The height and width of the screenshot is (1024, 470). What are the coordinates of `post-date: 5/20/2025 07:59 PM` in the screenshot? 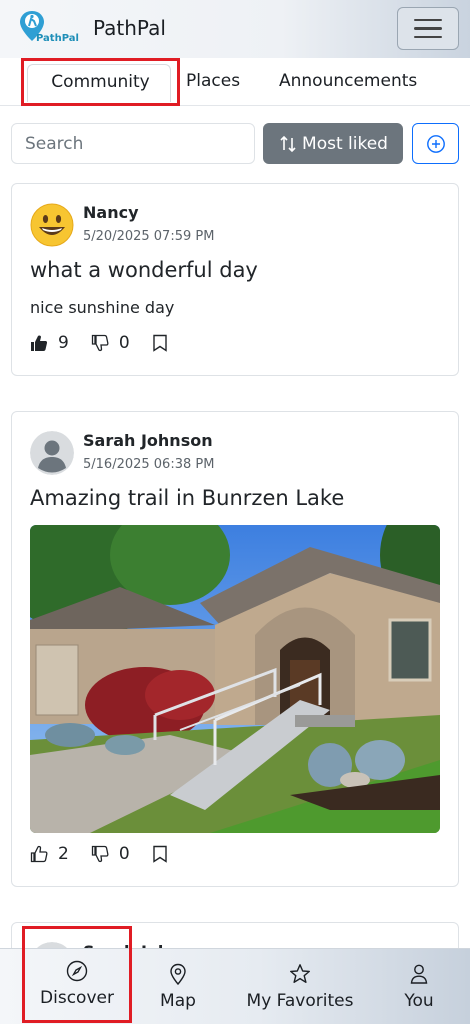 It's located at (149, 236).